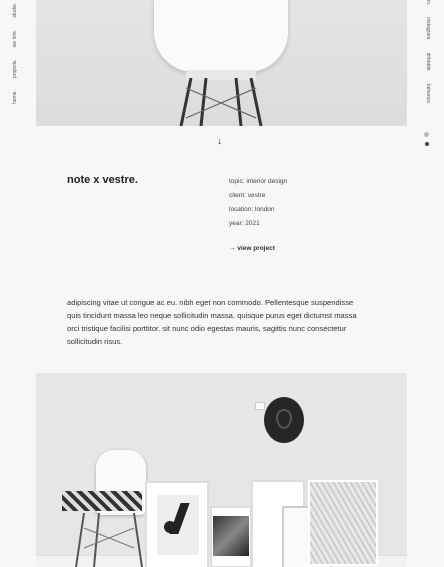 The image size is (444, 567). Describe the element at coordinates (428, 28) in the screenshot. I see `social-instagram: instagram.` at that location.